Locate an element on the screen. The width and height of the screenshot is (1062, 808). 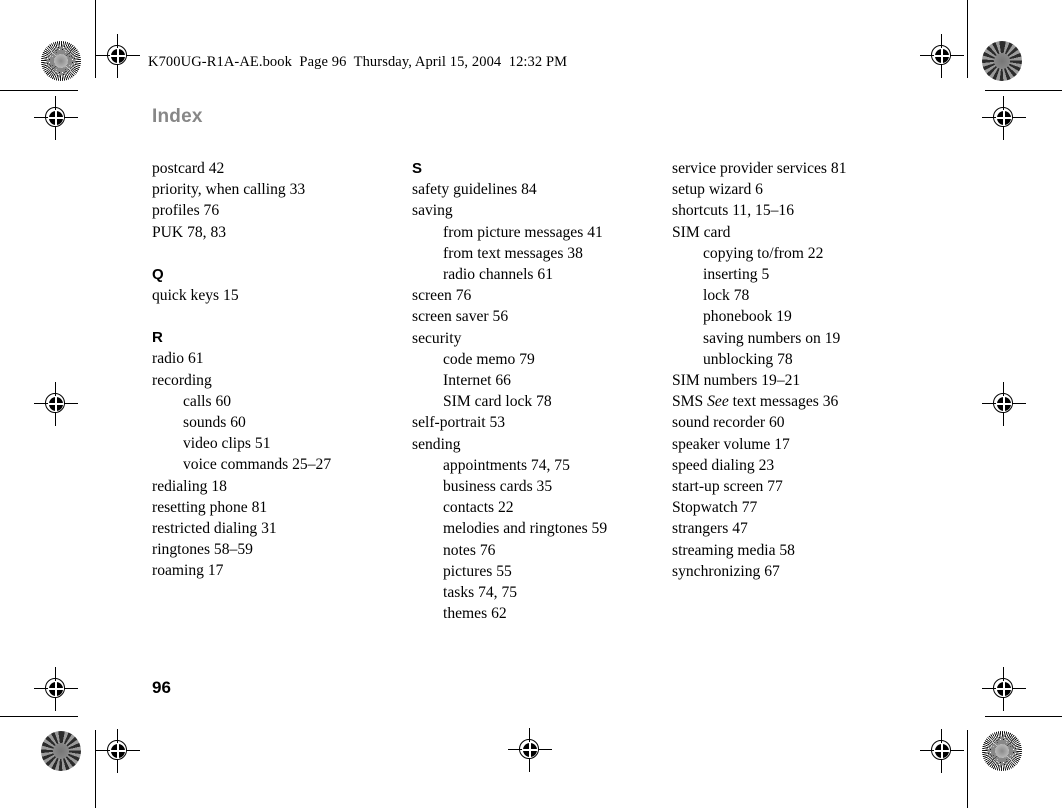
density-star-target-top-right is located at coordinates (1002, 61).